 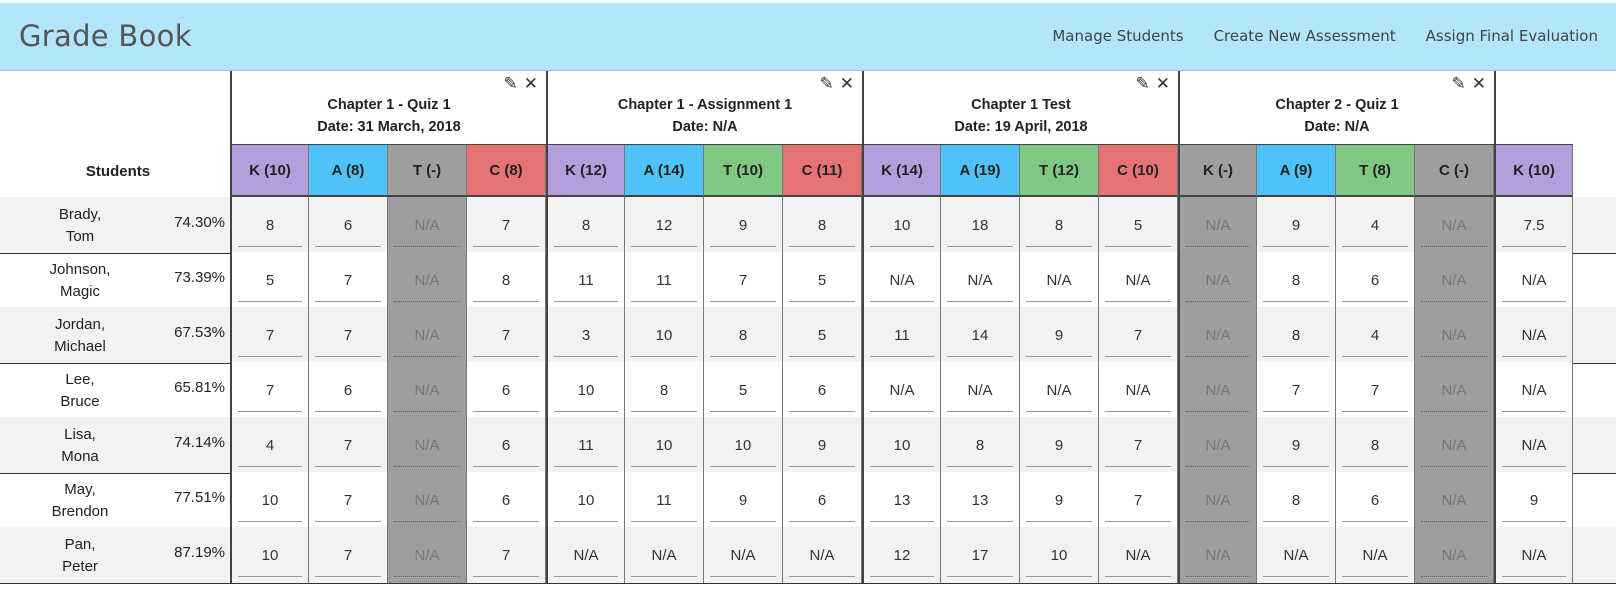 What do you see at coordinates (980, 225) in the screenshot?
I see `grade-input: 18` at bounding box center [980, 225].